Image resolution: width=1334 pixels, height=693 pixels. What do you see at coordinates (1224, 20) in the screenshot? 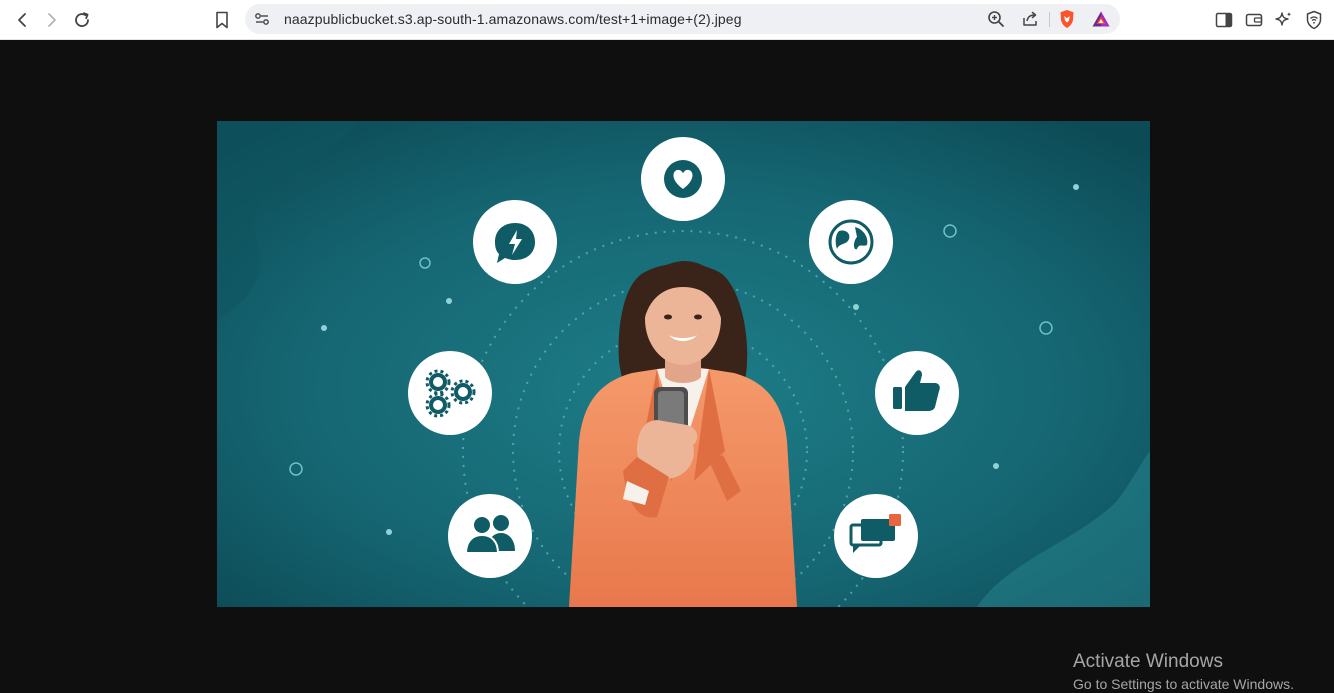
I see `sidebar-icon` at bounding box center [1224, 20].